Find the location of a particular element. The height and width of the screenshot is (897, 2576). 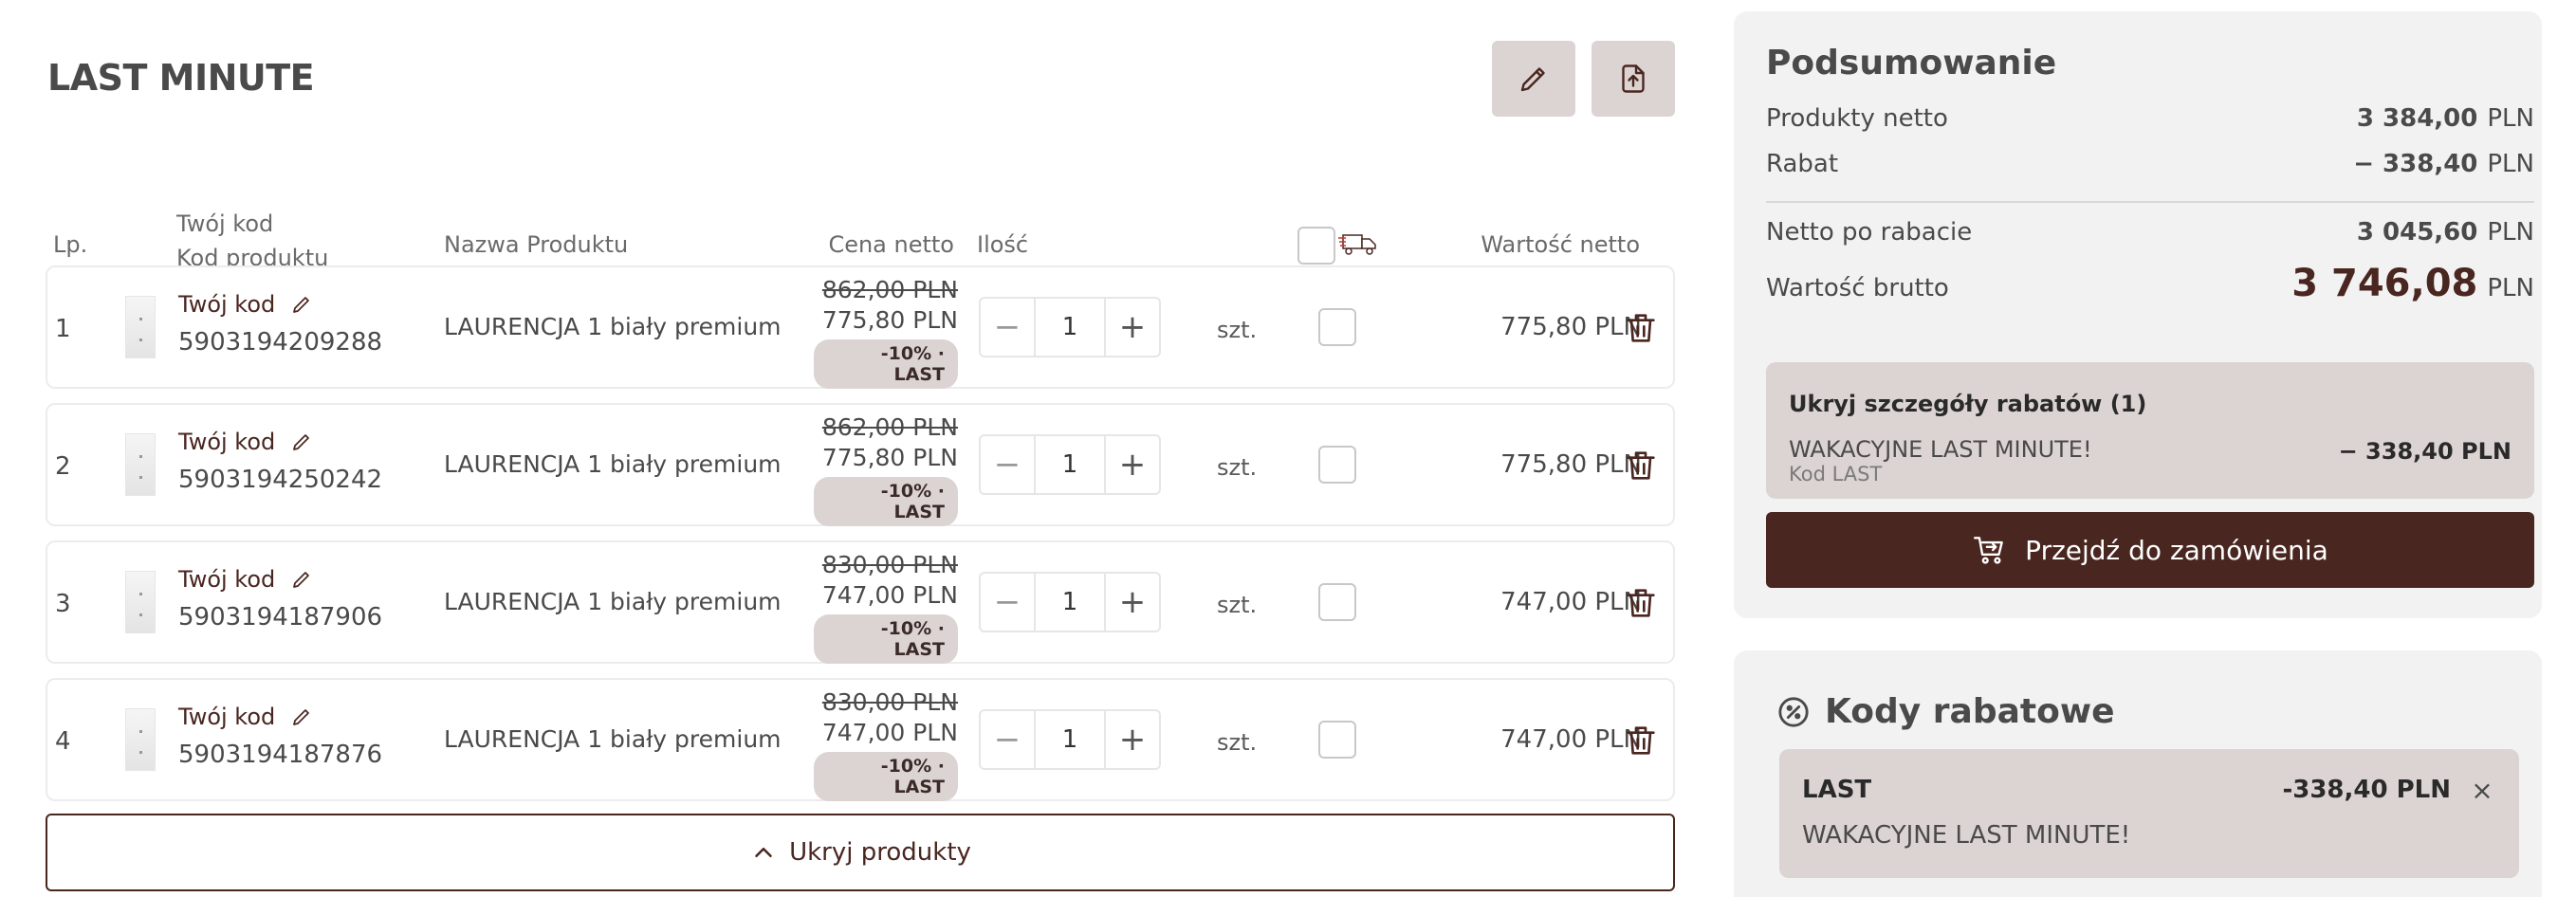

new-price: 775,80 PLN is located at coordinates (889, 320).